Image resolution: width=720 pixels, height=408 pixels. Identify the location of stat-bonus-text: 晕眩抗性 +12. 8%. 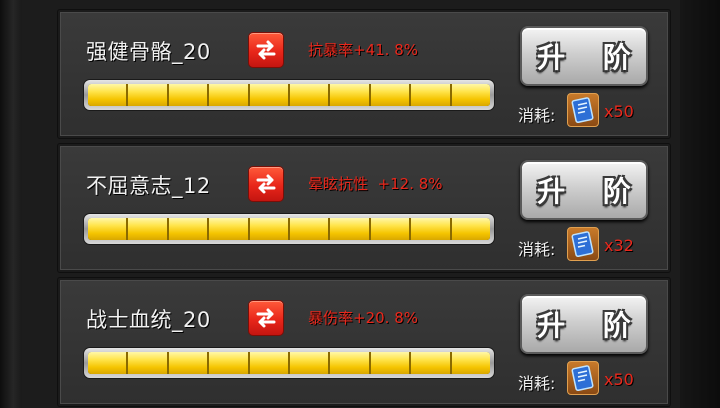
(375, 184).